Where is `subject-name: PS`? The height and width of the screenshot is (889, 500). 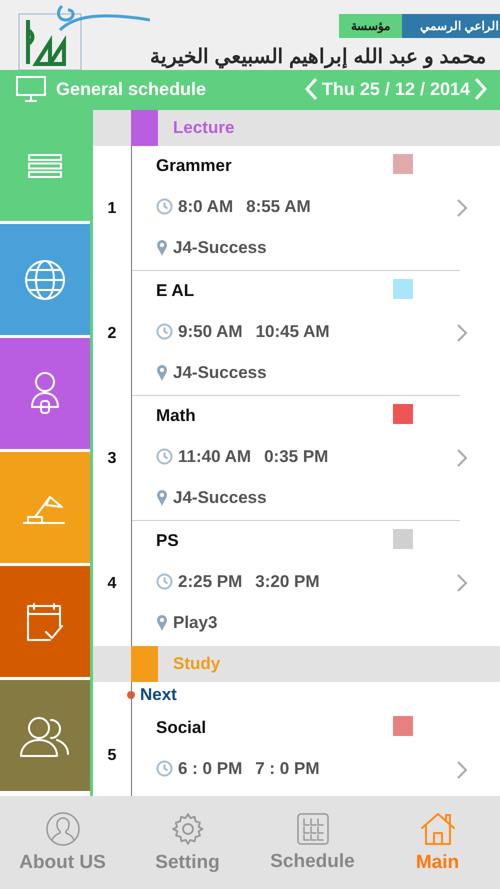 subject-name: PS is located at coordinates (168, 541).